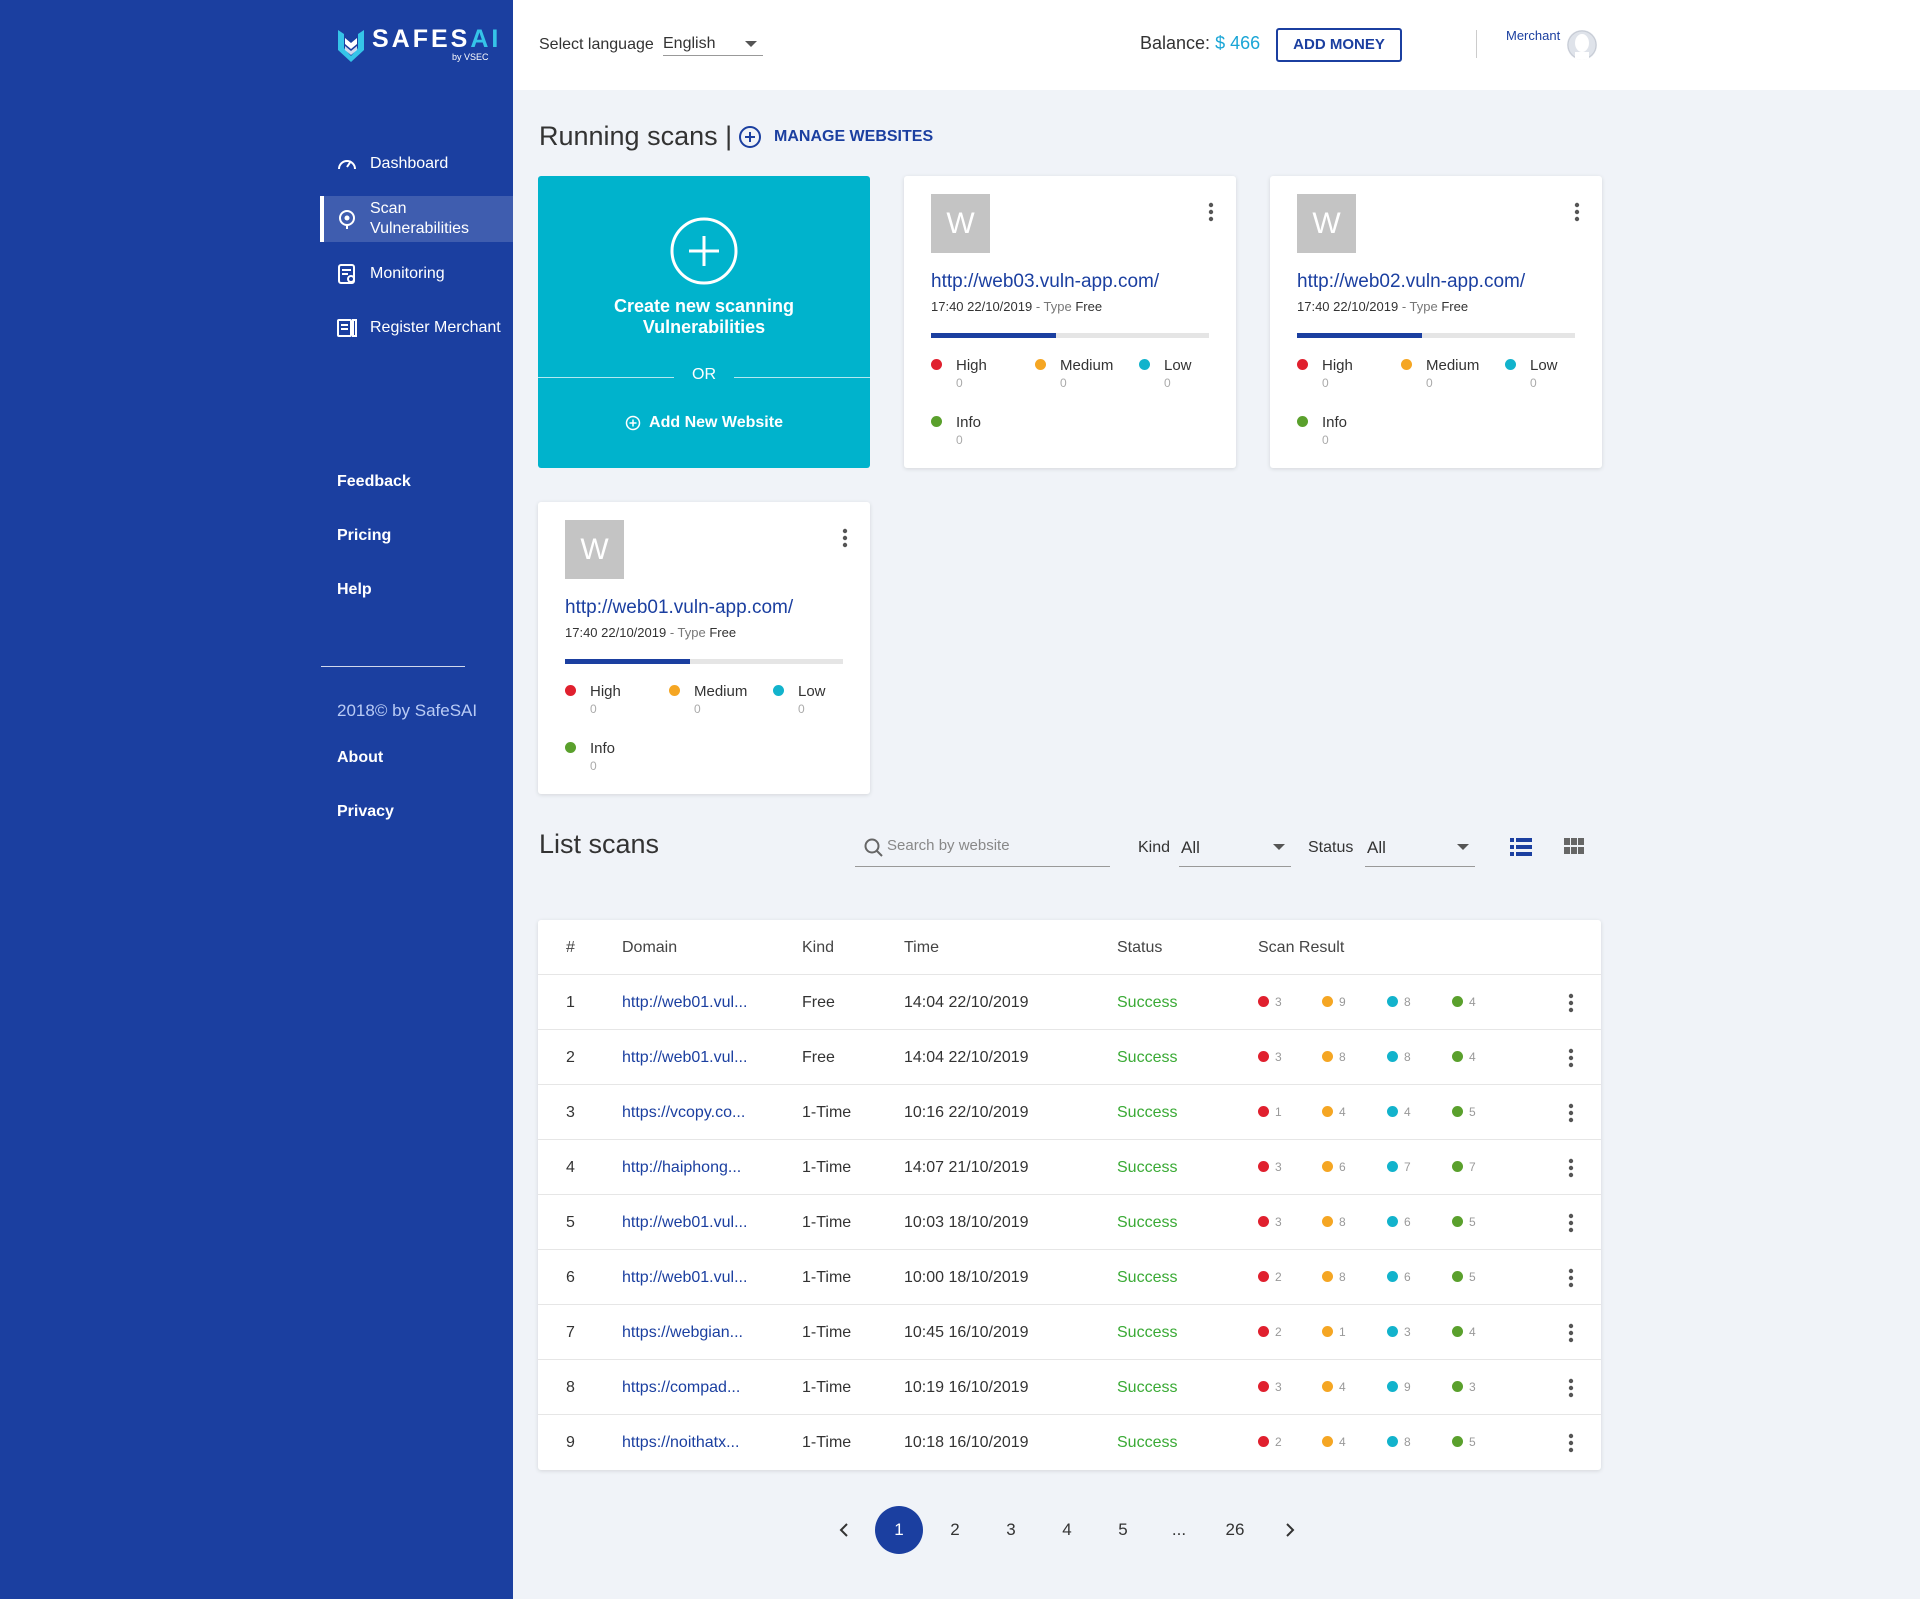 This screenshot has width=1920, height=1599. What do you see at coordinates (590, 756) in the screenshot?
I see `severity-info: Info 0` at bounding box center [590, 756].